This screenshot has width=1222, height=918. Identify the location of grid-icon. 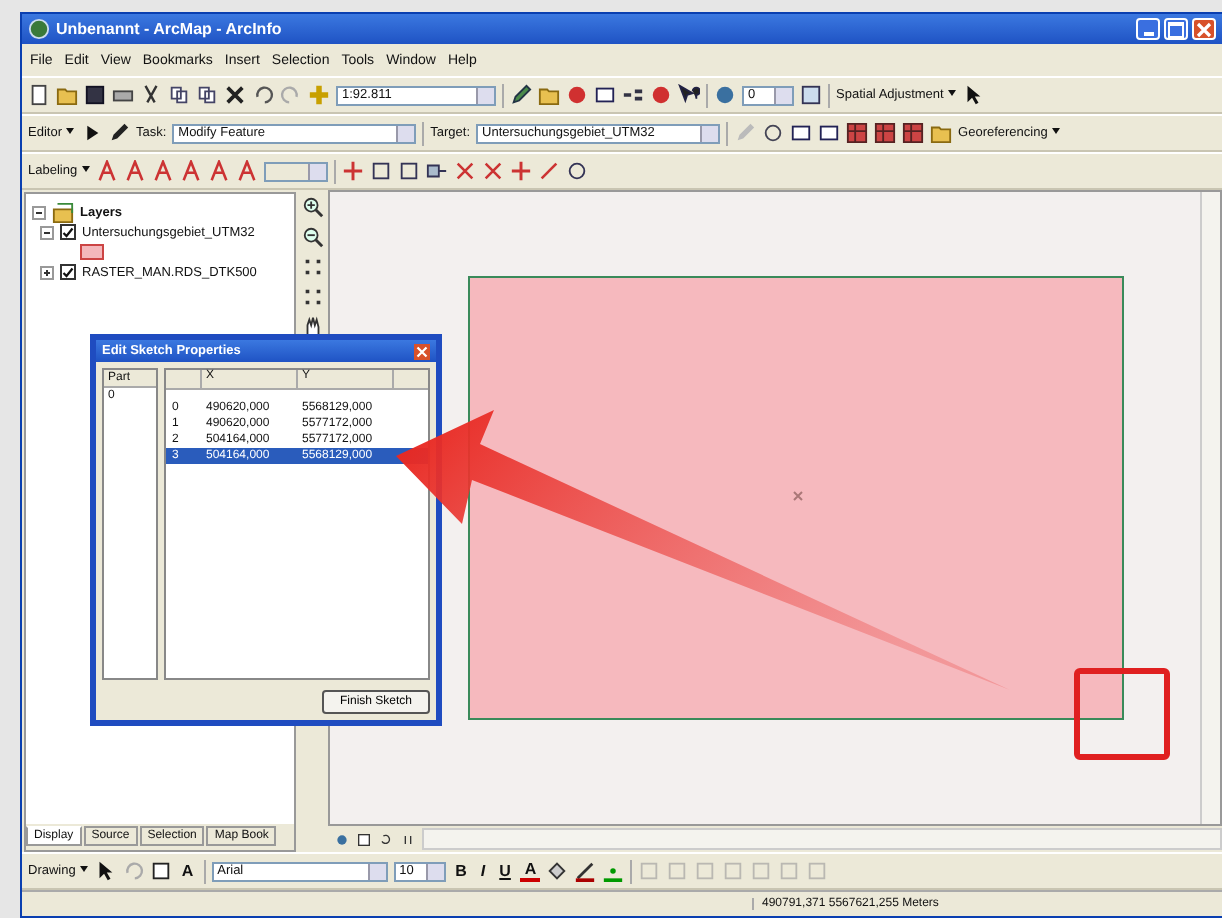
(913, 133).